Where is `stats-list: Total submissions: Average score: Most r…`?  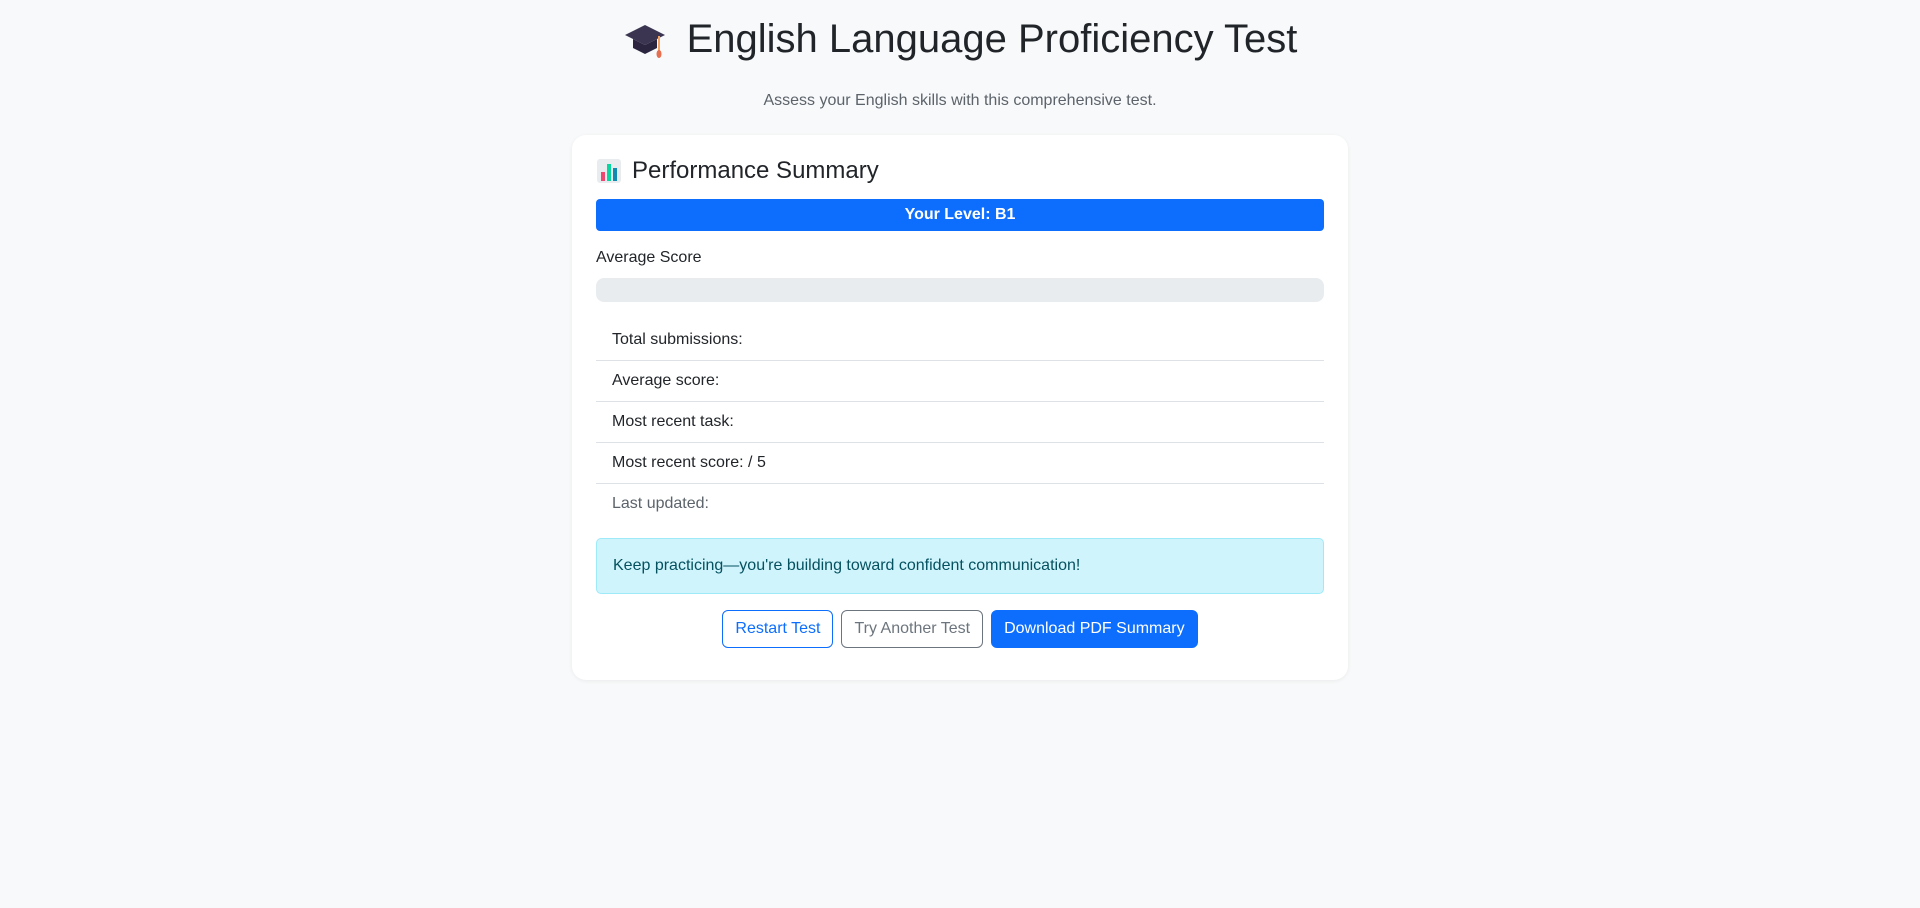 stats-list: Total submissions: Average score: Most r… is located at coordinates (960, 422).